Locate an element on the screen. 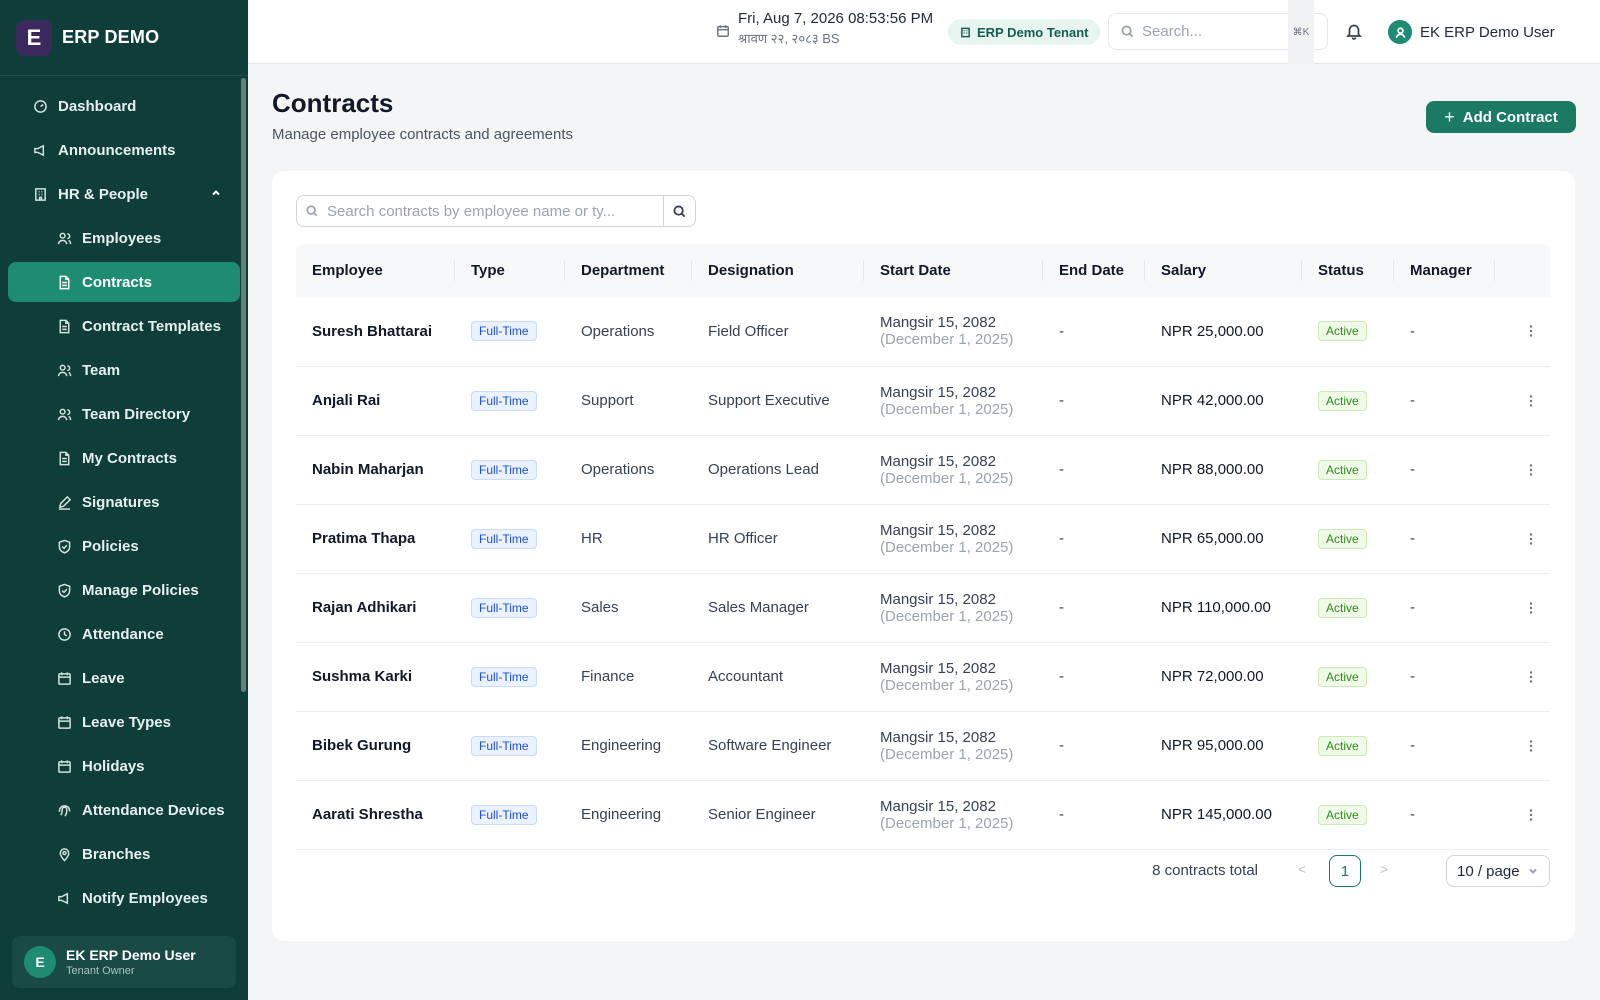 This screenshot has height=1000, width=1600. column-header: End Date is located at coordinates (1094, 270).